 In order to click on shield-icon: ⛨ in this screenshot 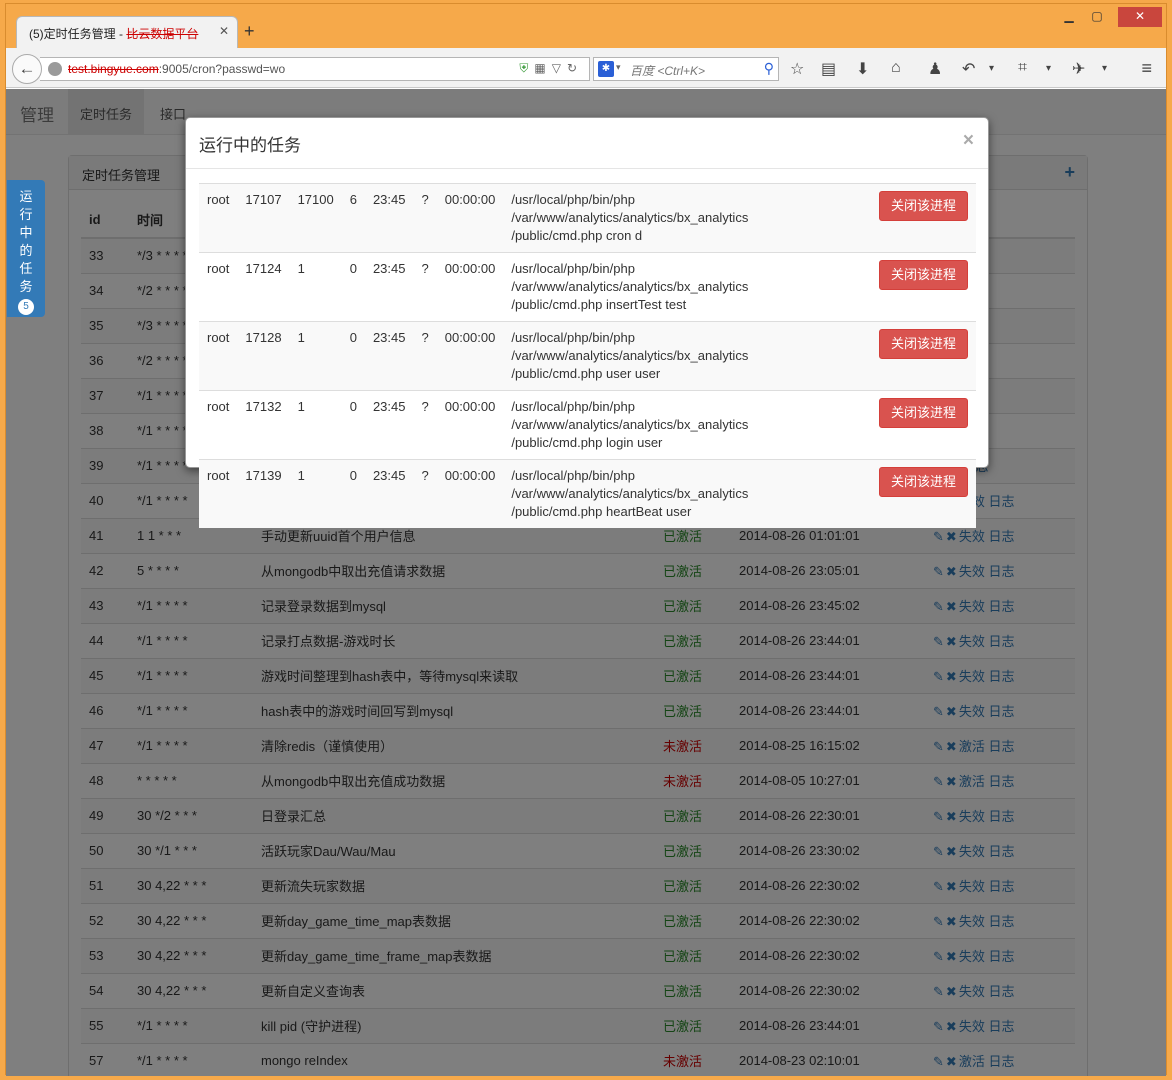, I will do `click(526, 68)`.